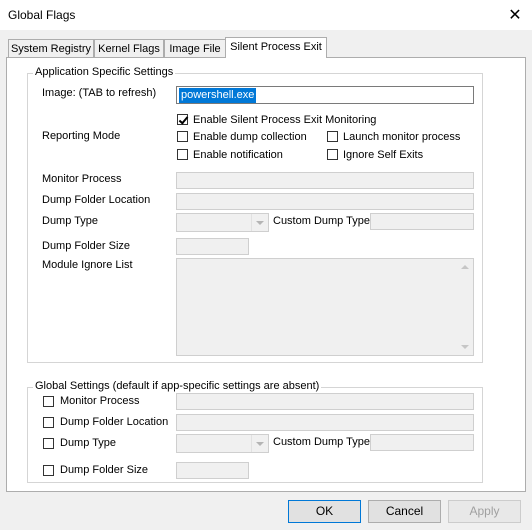  I want to click on global-dump-folder-location-checkbox, so click(48, 422).